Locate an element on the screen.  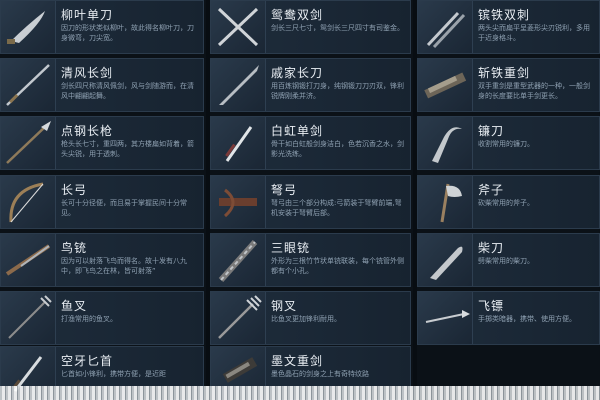
weapon-description: 劈柴常用的柴刀。 is located at coordinates (506, 261).